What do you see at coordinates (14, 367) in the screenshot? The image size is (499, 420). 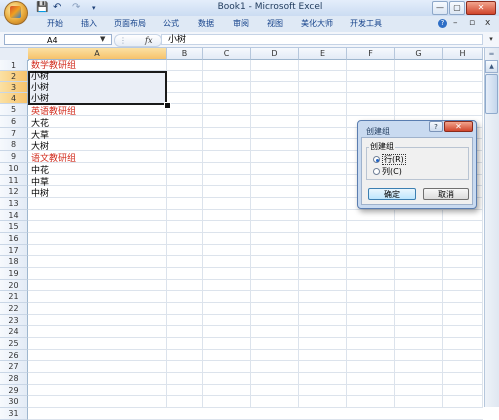 I see `row-header-27: 27` at bounding box center [14, 367].